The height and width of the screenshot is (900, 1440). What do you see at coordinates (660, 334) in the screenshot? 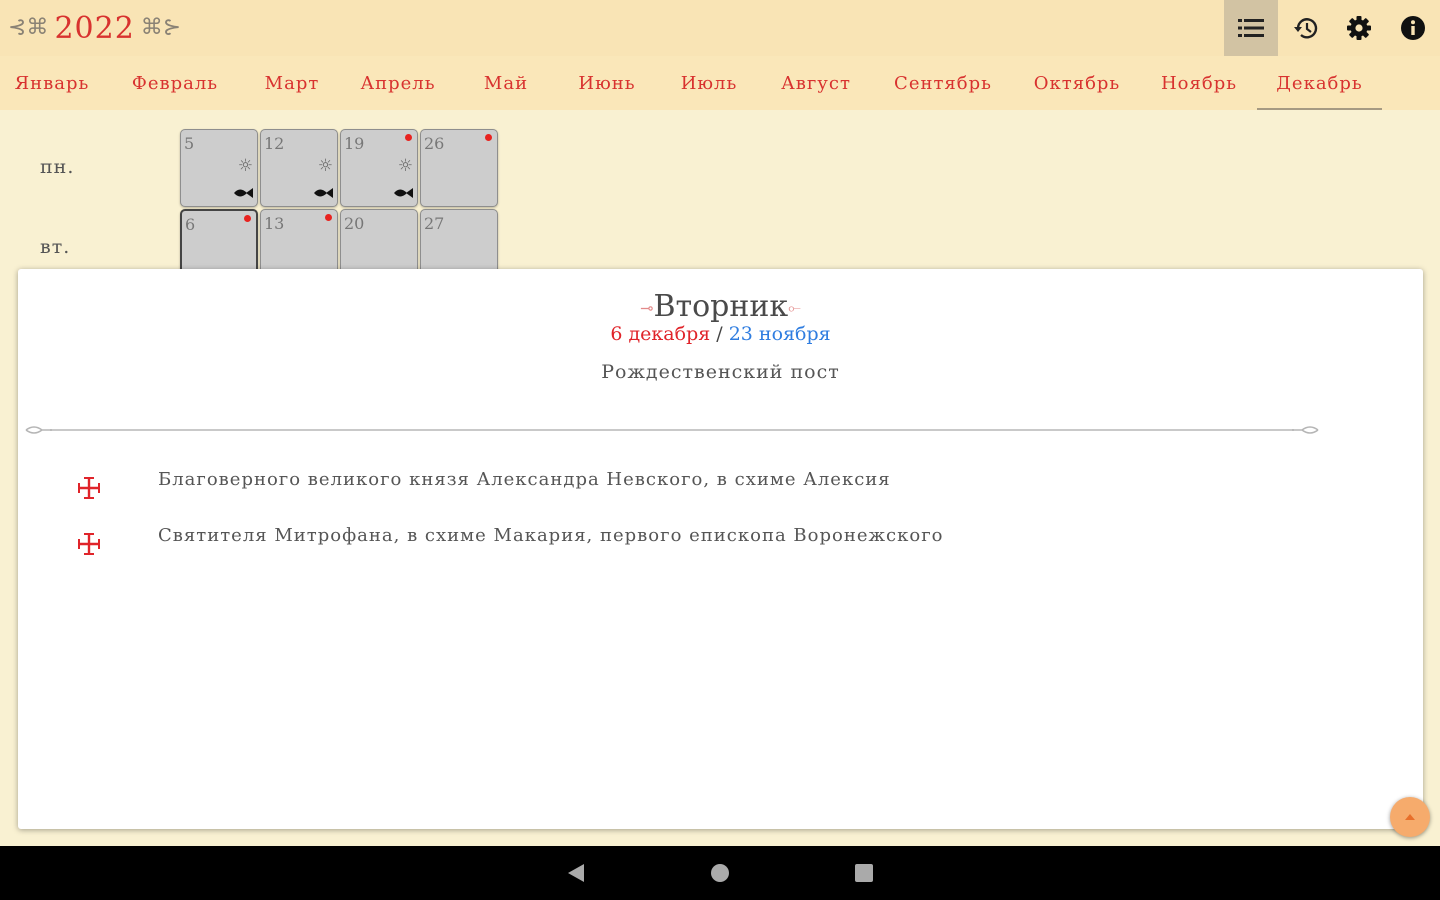
I see `new-style-date: 6 декабря` at bounding box center [660, 334].